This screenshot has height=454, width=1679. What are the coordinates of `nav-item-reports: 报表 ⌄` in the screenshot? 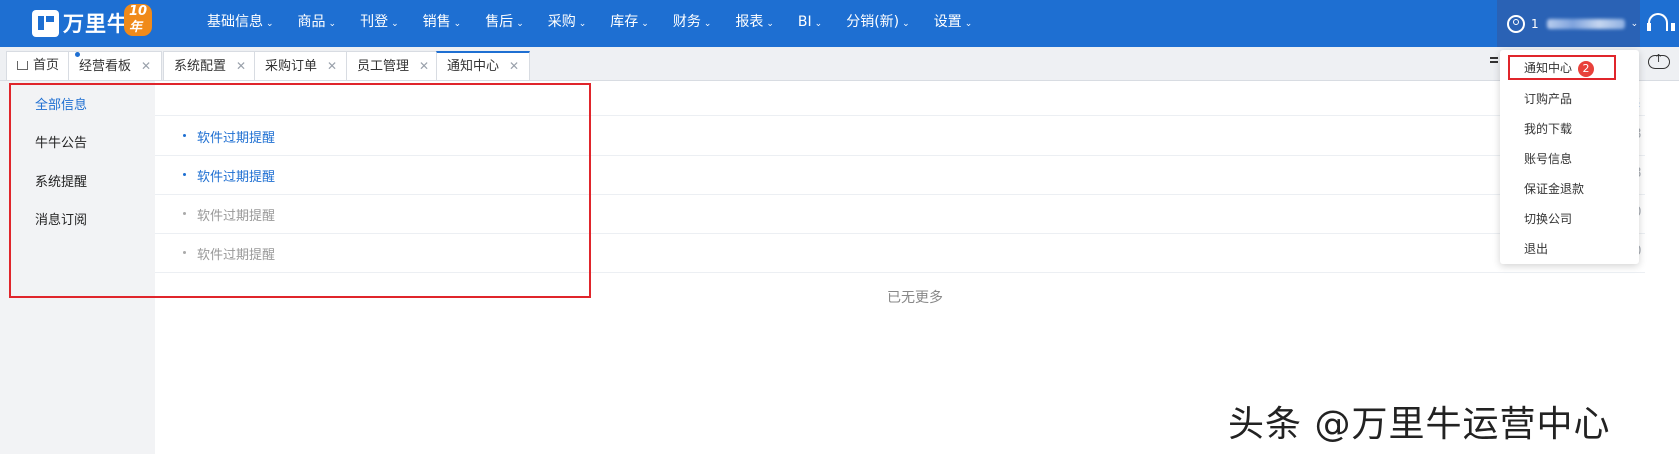 It's located at (754, 23).